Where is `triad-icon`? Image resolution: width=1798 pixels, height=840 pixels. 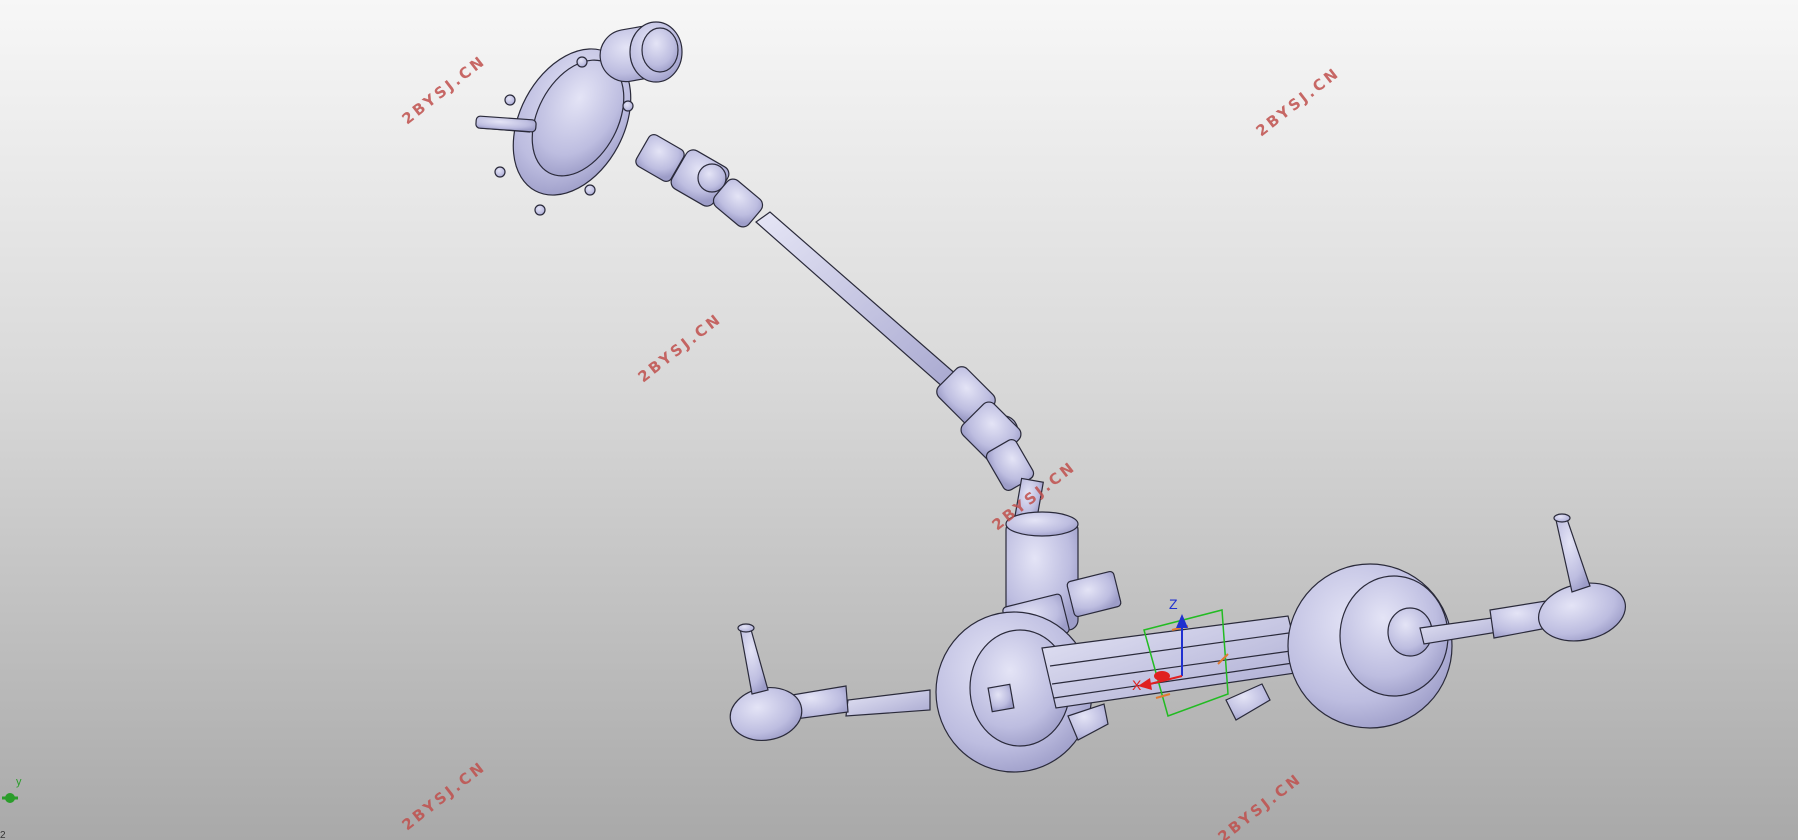
triad-icon is located at coordinates (10, 798).